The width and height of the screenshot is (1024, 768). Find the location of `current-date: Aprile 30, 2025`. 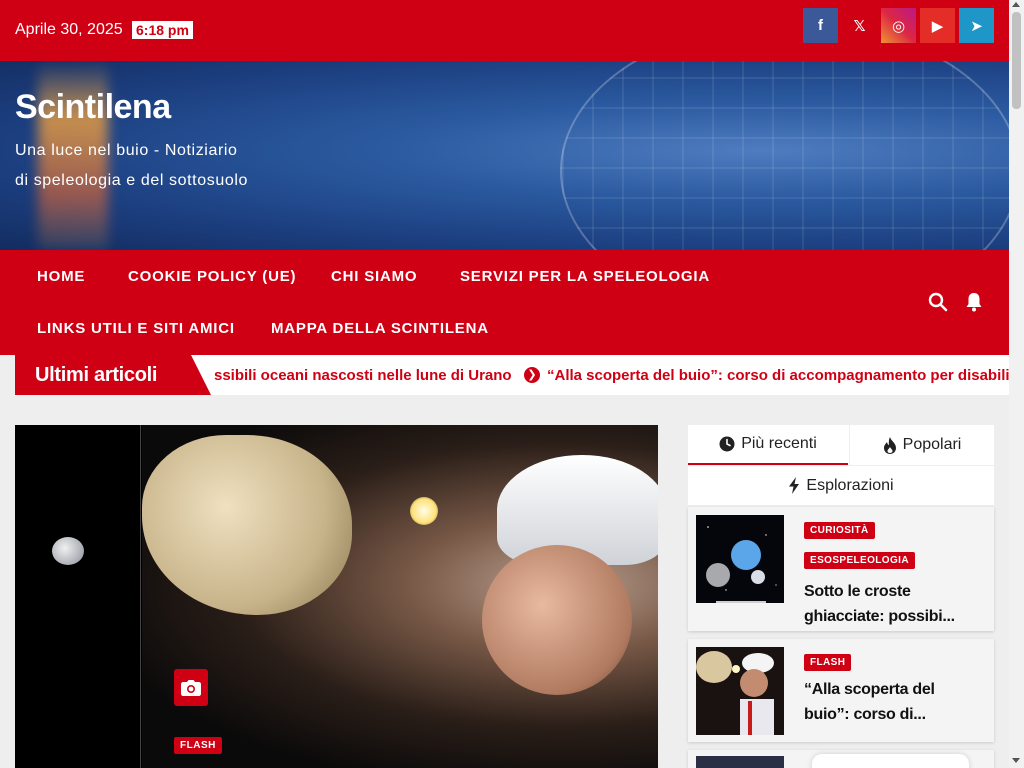

current-date: Aprile 30, 2025 is located at coordinates (69, 29).